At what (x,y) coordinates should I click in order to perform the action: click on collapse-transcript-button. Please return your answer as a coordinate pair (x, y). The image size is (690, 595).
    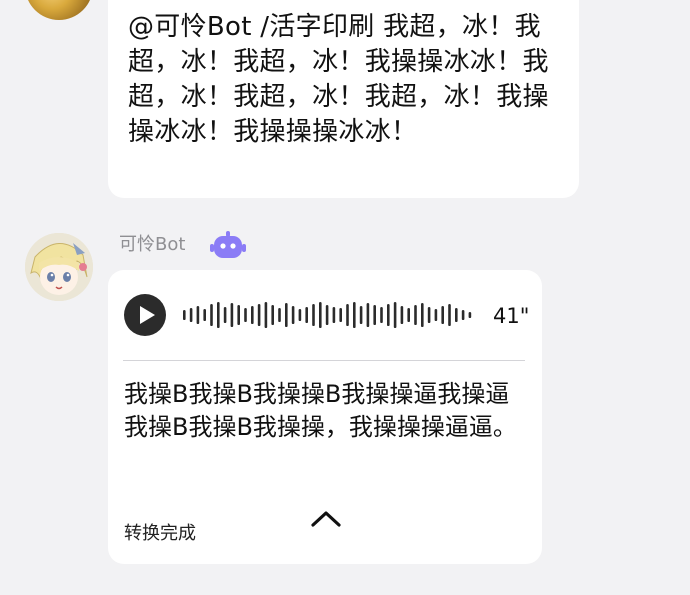
    Looking at the image, I should click on (326, 520).